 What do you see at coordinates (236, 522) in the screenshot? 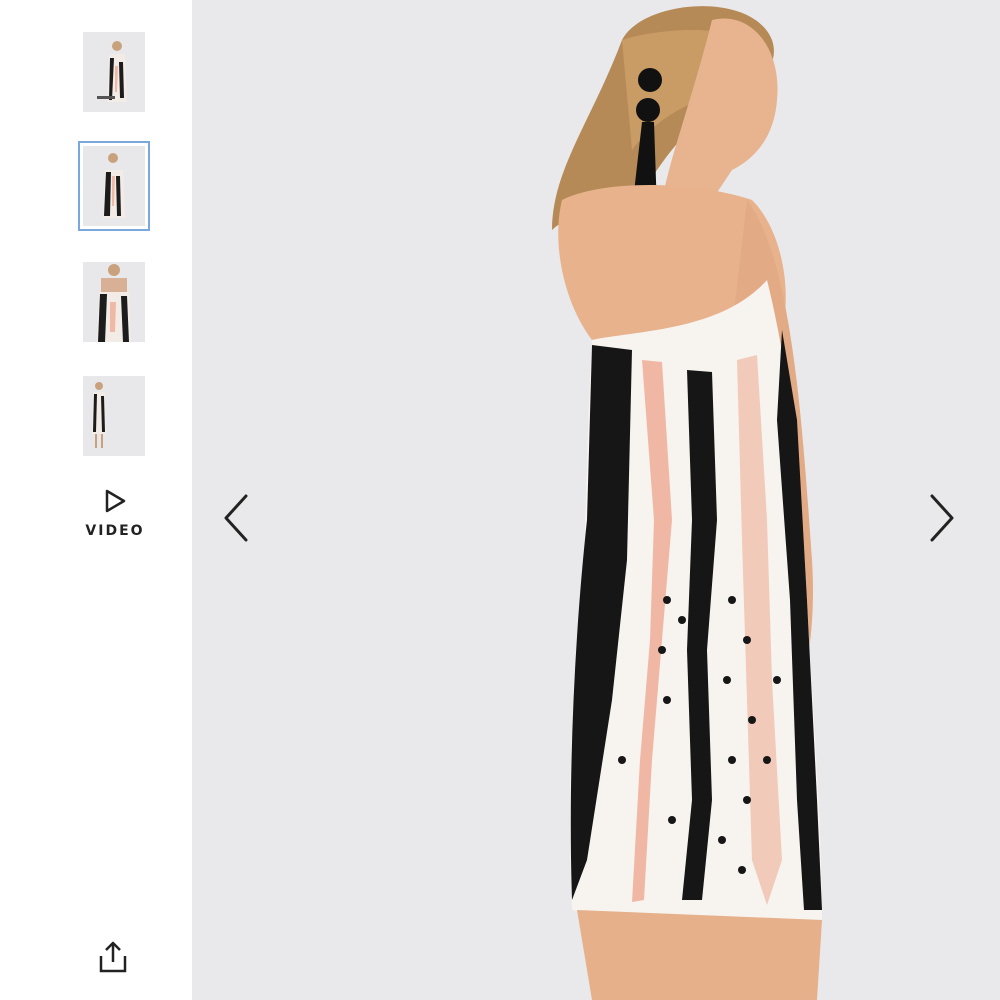
I see `chevron-left-icon` at bounding box center [236, 522].